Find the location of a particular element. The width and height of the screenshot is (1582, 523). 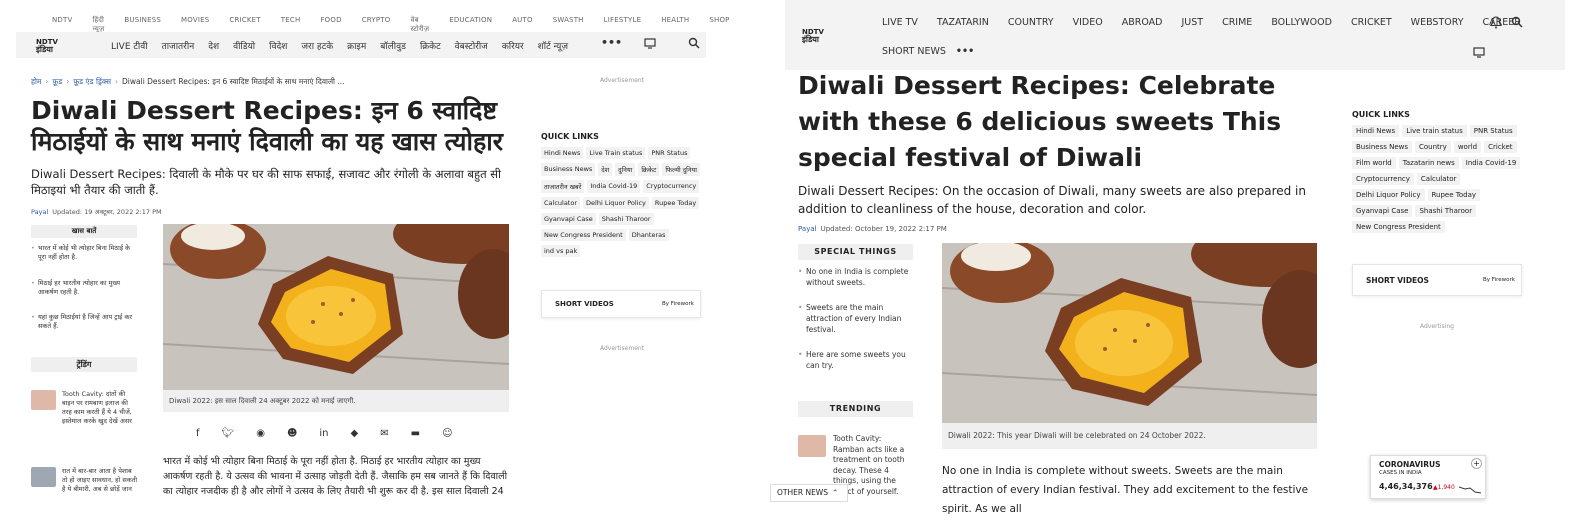

breadcrumb-home: होम is located at coordinates (36, 81).